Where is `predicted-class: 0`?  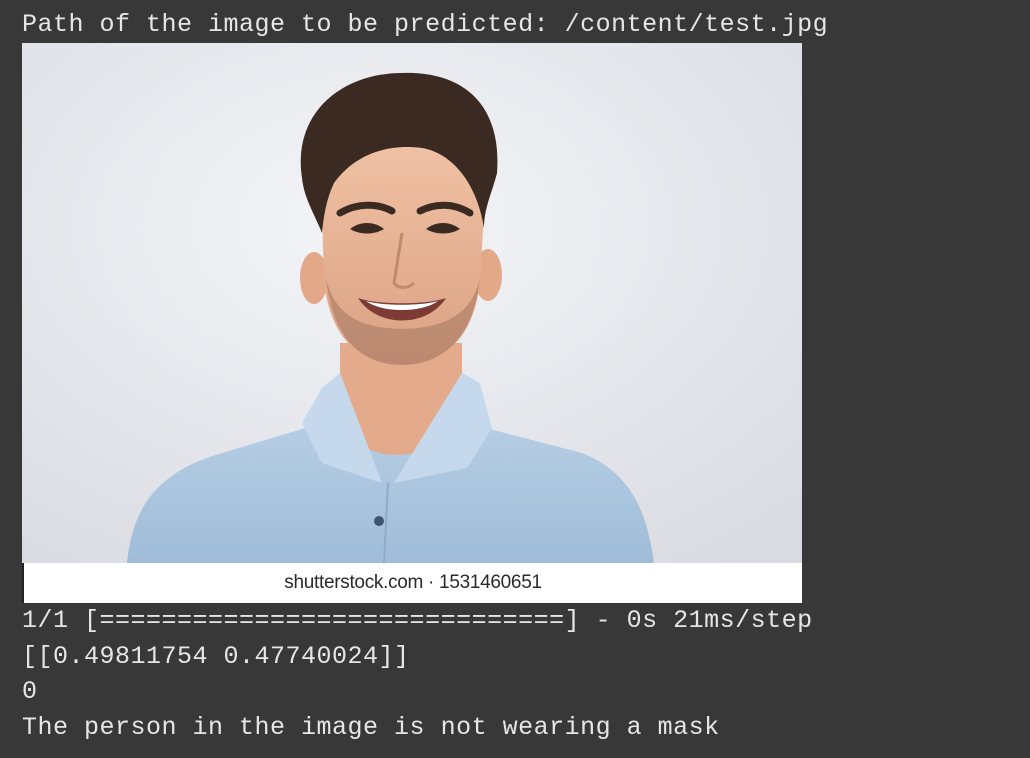 predicted-class: 0 is located at coordinates (30, 691).